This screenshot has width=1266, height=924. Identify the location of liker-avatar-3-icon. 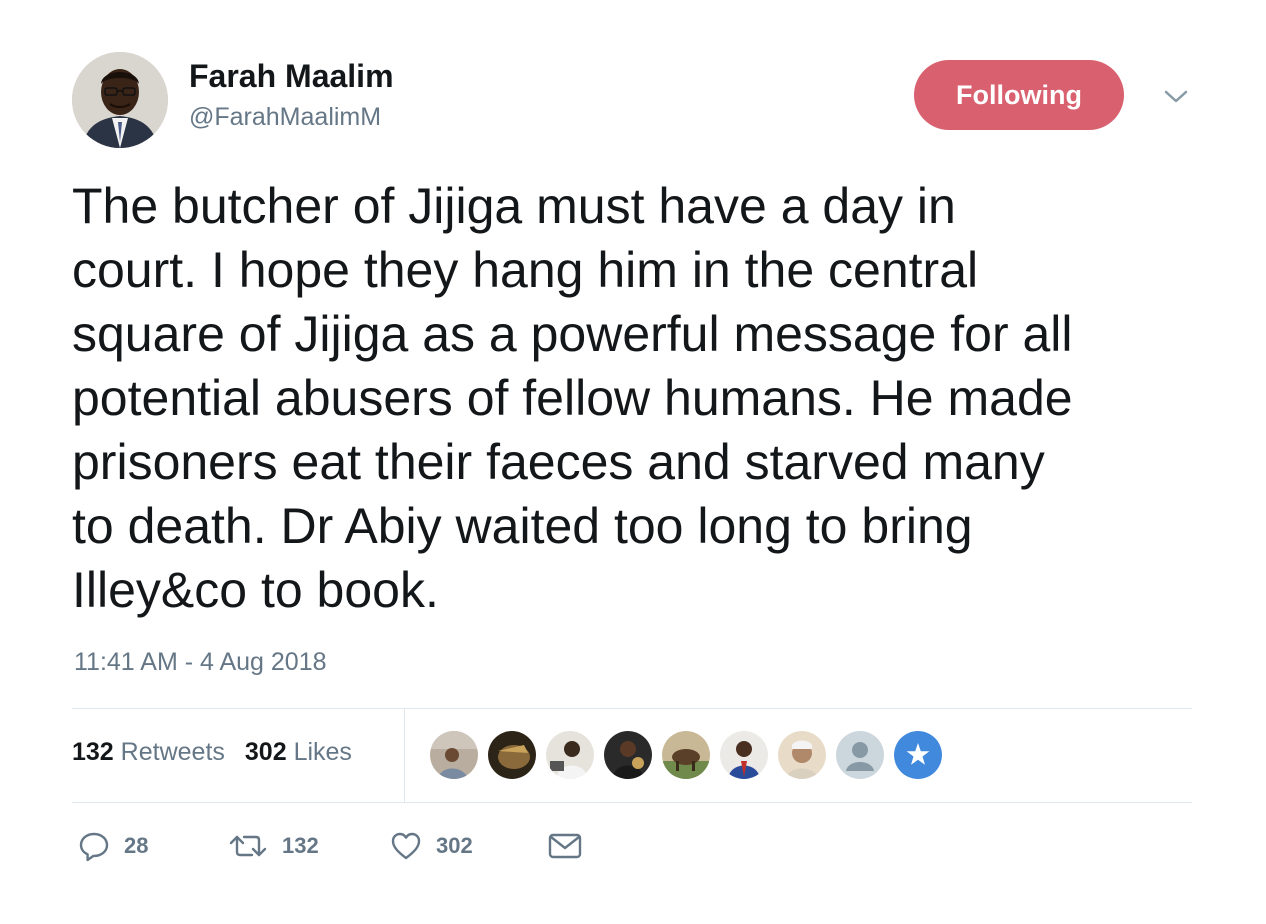
(570, 755).